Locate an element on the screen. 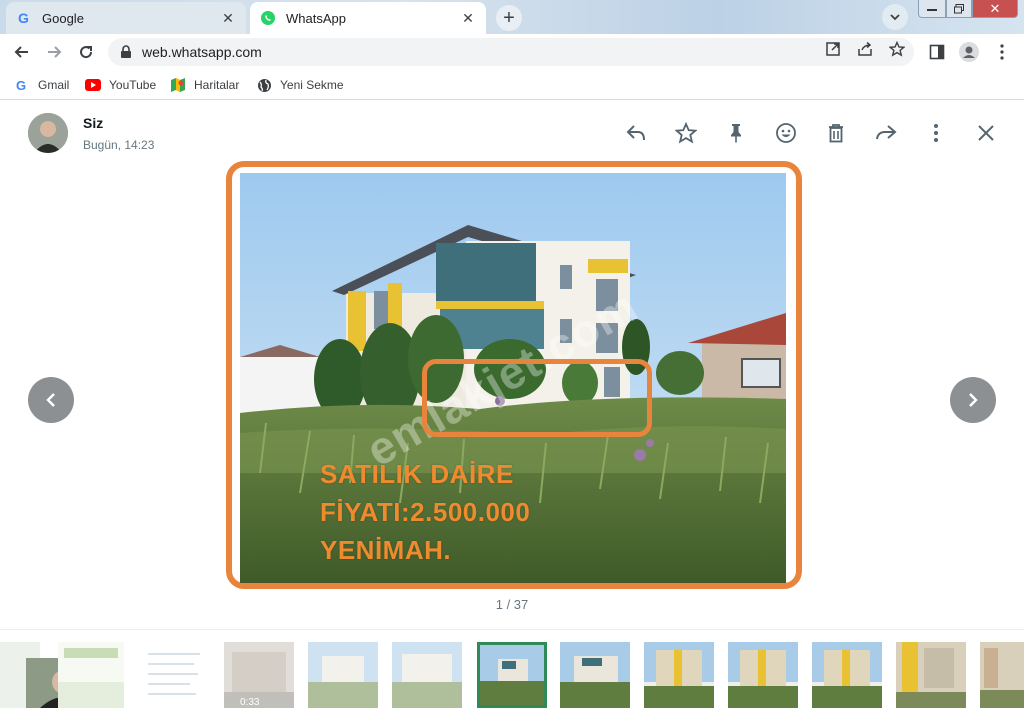 This screenshot has height=708, width=1024. delete-button is located at coordinates (836, 133).